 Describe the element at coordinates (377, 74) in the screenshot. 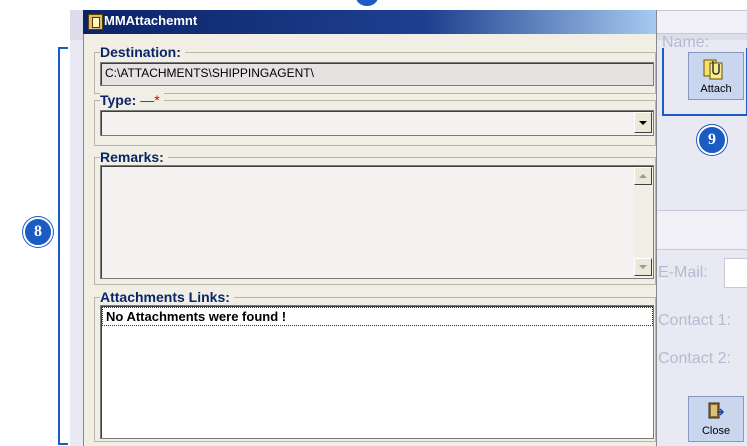

I see `destination-field: C:\ATTACHMENTS\SHIPPINGAGENT\` at that location.